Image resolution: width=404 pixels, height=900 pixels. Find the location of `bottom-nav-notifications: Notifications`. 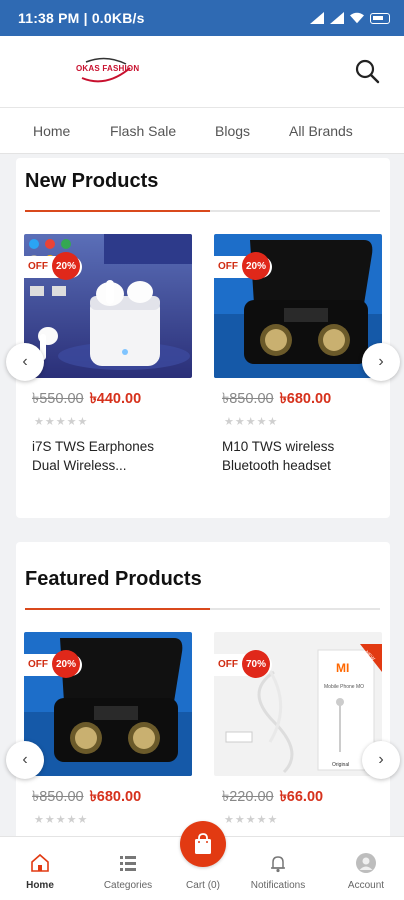

bottom-nav-notifications: Notifications is located at coordinates (278, 868).